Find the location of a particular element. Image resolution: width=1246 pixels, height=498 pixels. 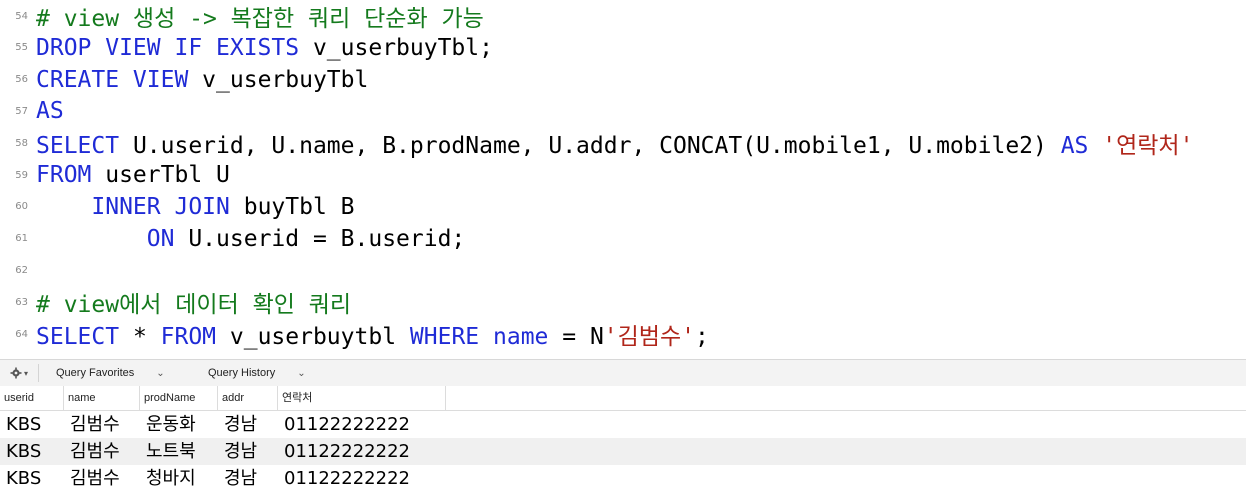

code-line: 59 FROM userTbl U is located at coordinates (623, 175).